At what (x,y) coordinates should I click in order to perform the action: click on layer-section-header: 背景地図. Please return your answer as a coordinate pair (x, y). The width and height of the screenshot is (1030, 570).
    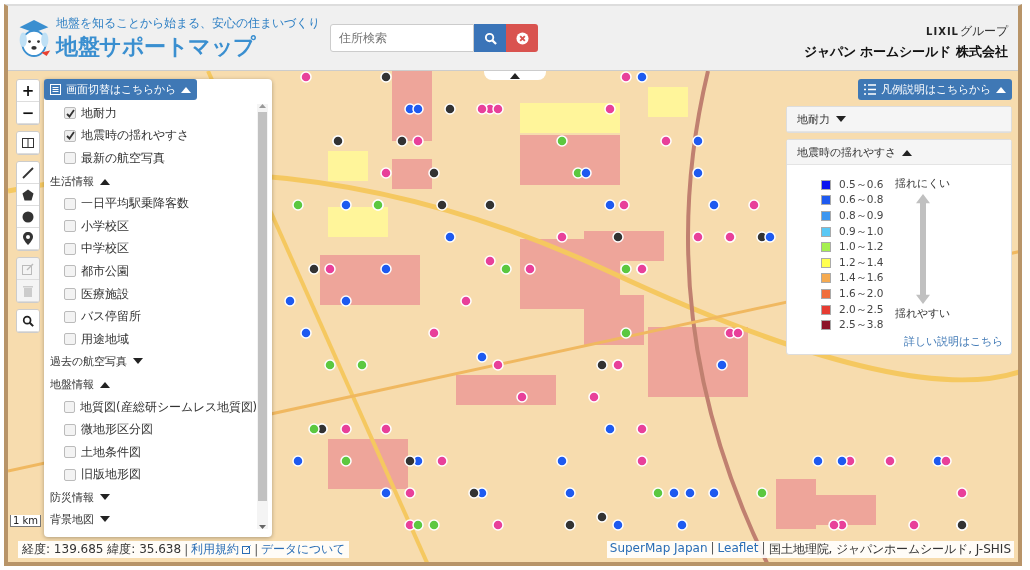
    Looking at the image, I should click on (153, 520).